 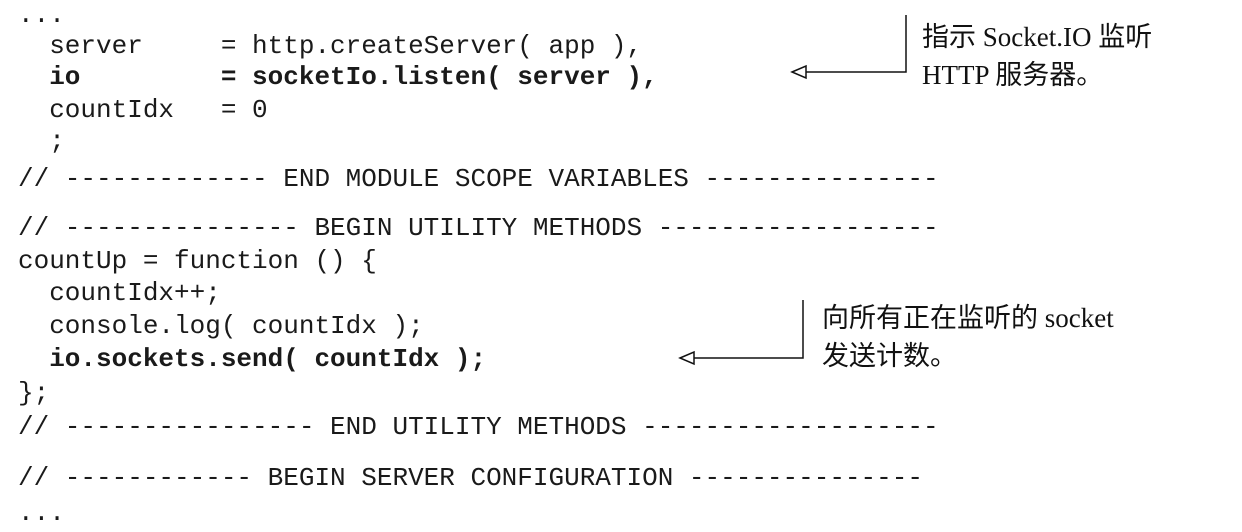 What do you see at coordinates (1013, 75) in the screenshot?
I see `annotation-listen-line2: HTTP 服务器。` at bounding box center [1013, 75].